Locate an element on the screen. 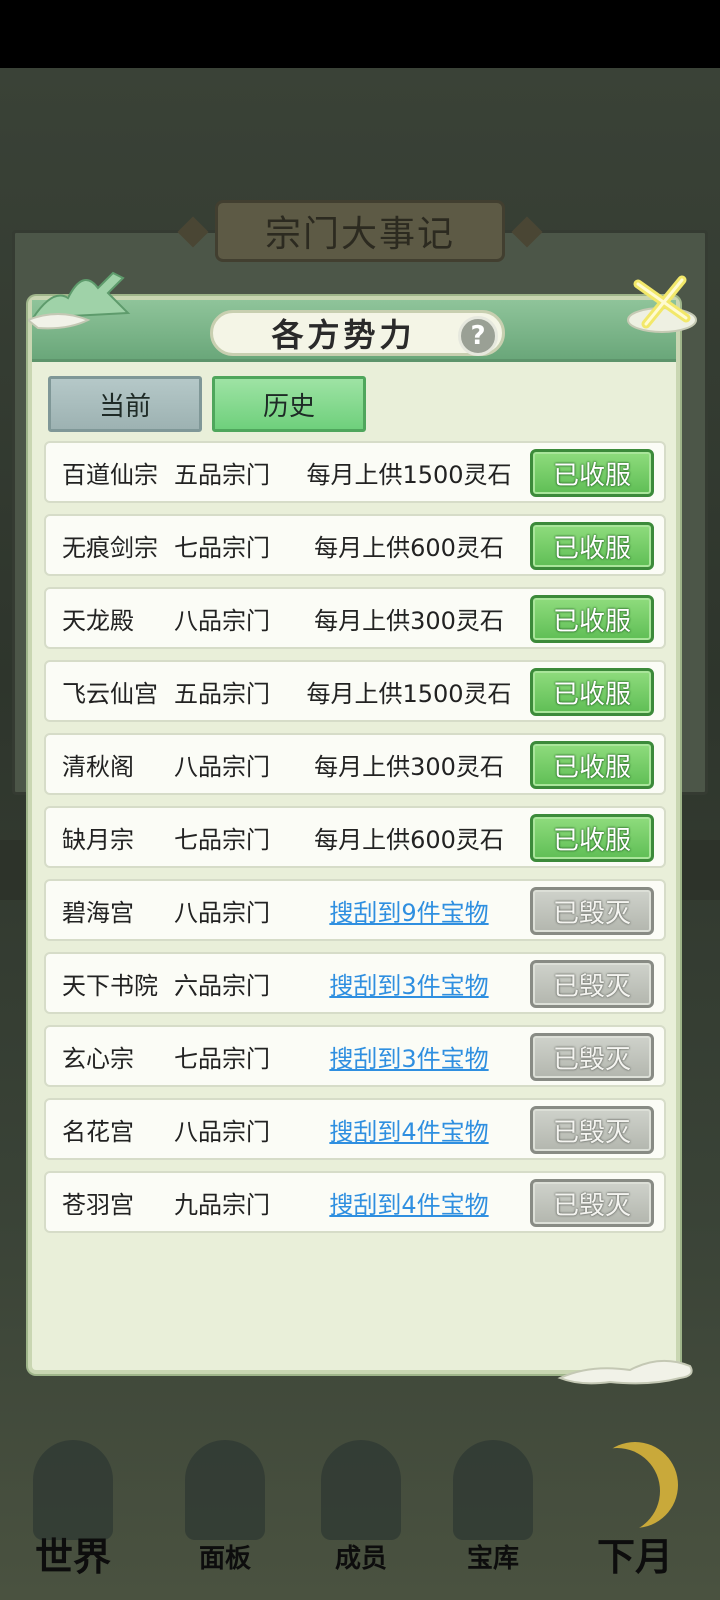 Image resolution: width=720 pixels, height=1600 pixels. list-item: 无痕剑宗 七品宗门 每月上供600灵石 已收服 is located at coordinates (355, 545).